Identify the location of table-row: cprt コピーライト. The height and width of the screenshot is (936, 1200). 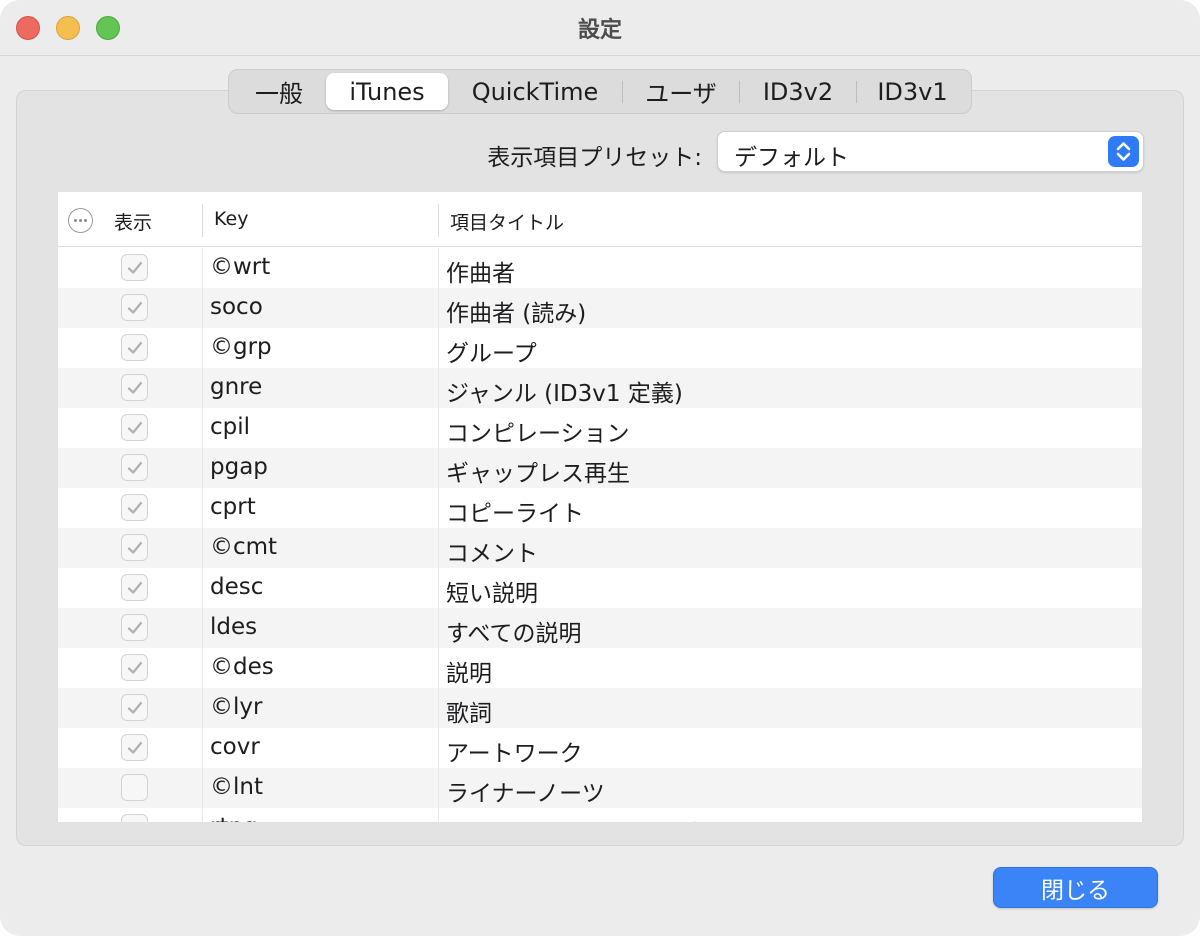
(600, 508).